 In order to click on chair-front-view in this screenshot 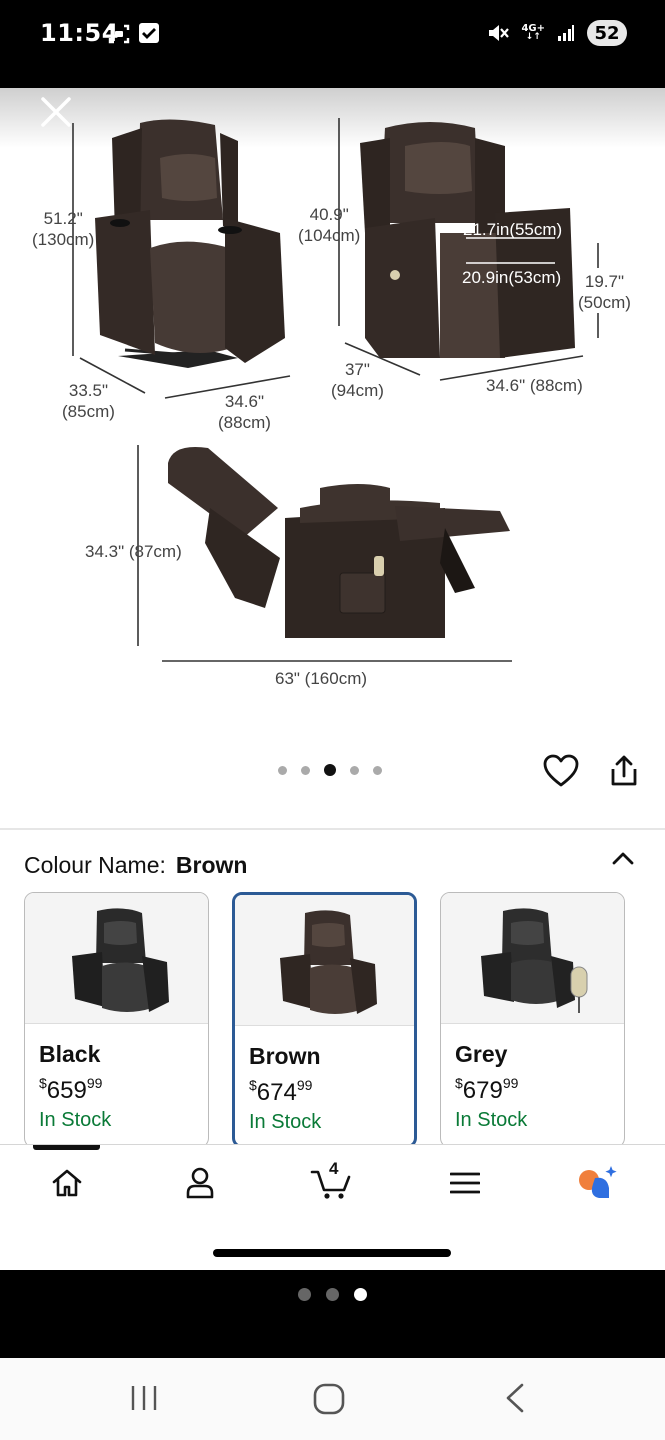, I will do `click(190, 243)`.